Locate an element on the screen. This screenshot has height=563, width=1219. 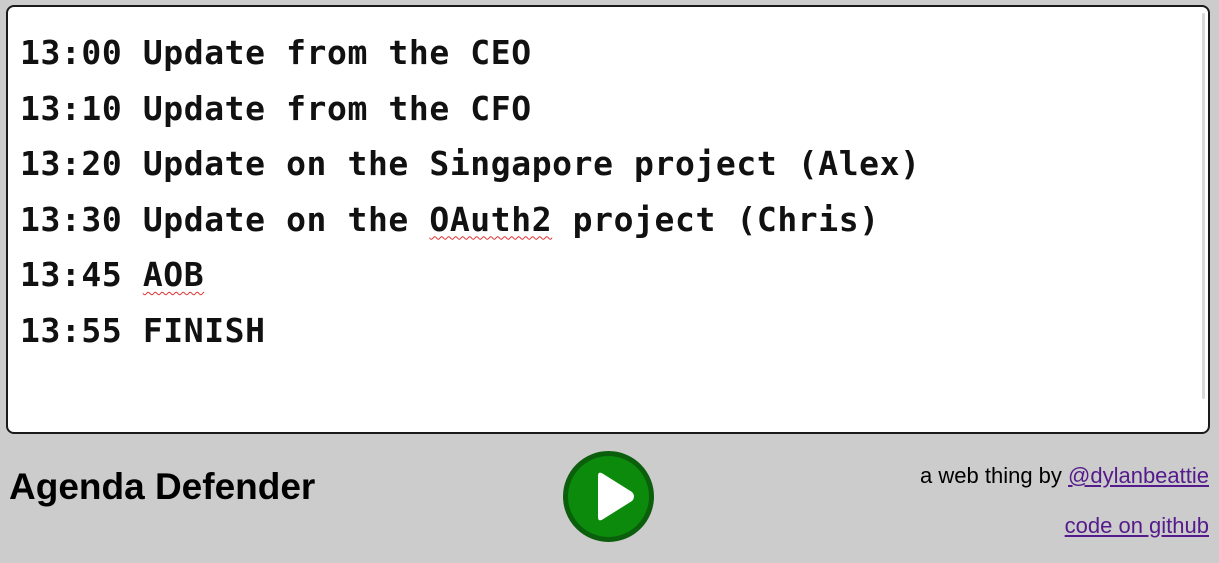
agenda-time: 13:45 is located at coordinates (71, 274).